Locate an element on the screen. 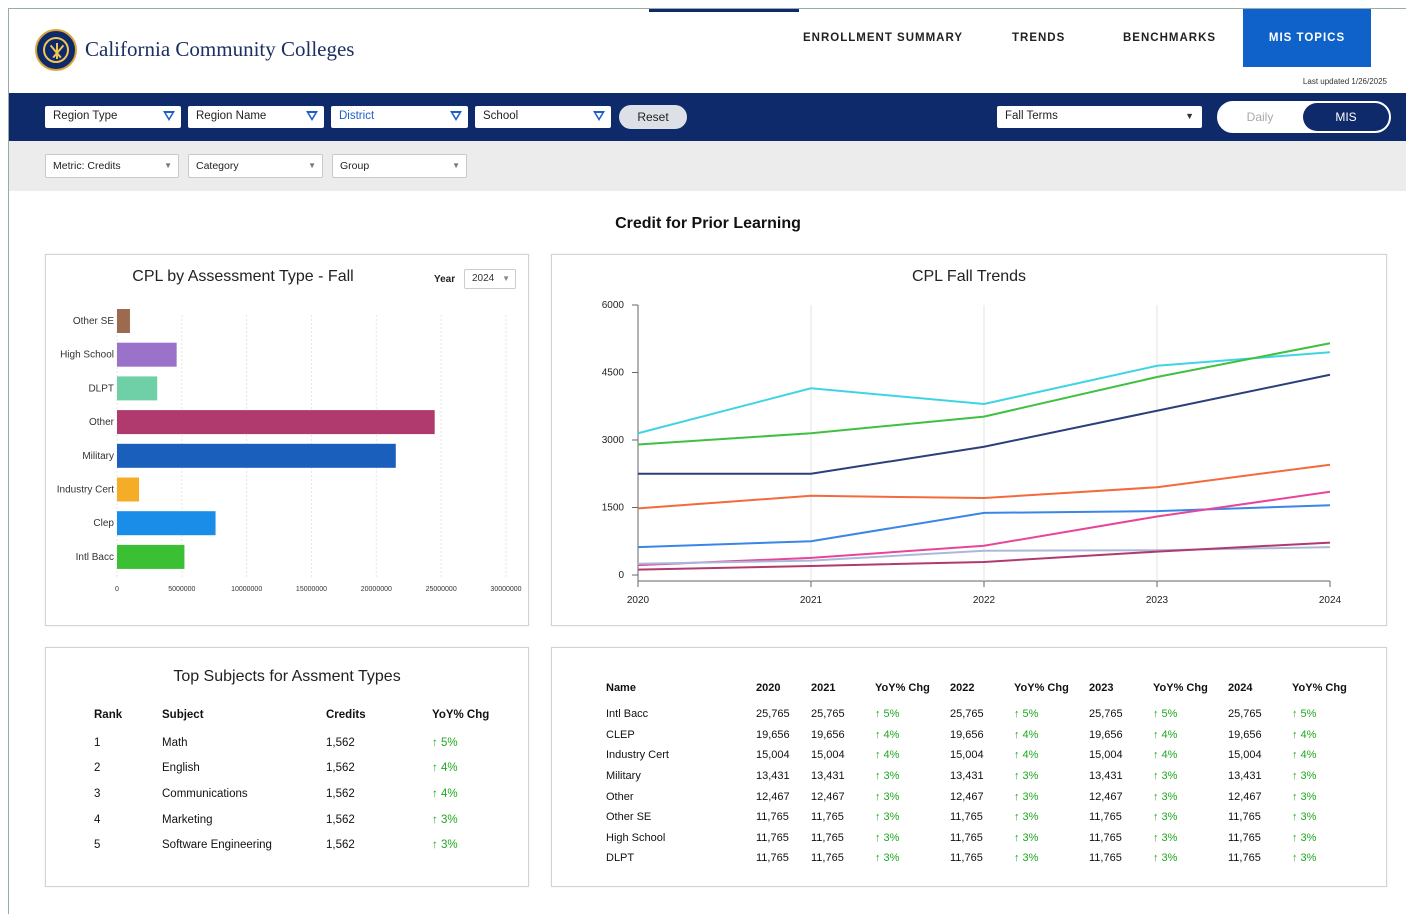  bar-category-label: High School is located at coordinates (87, 355).